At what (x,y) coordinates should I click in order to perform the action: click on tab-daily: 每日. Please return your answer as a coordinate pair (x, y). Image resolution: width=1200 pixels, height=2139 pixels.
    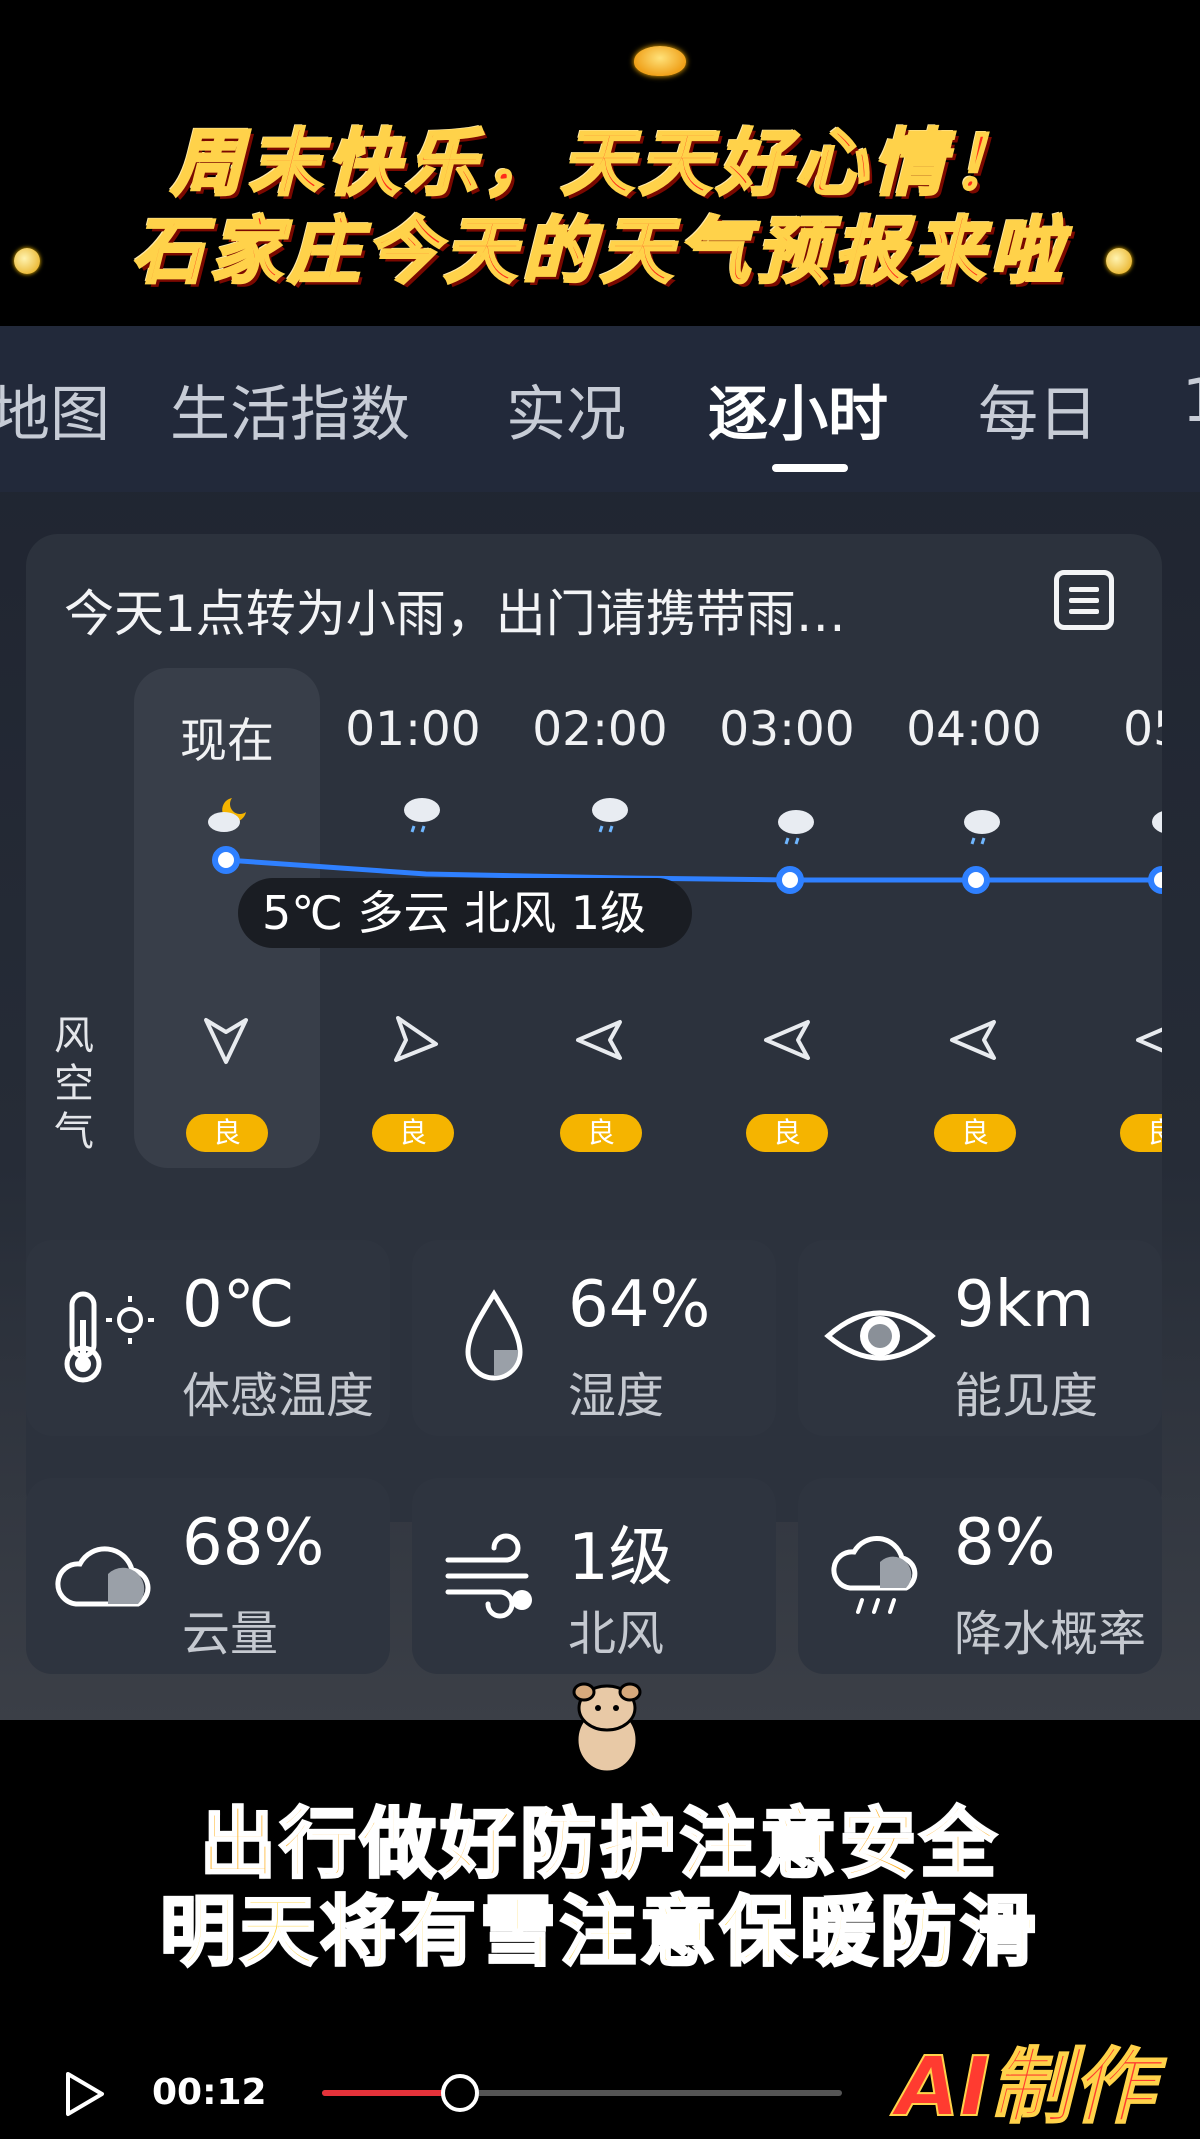
    Looking at the image, I should click on (1038, 409).